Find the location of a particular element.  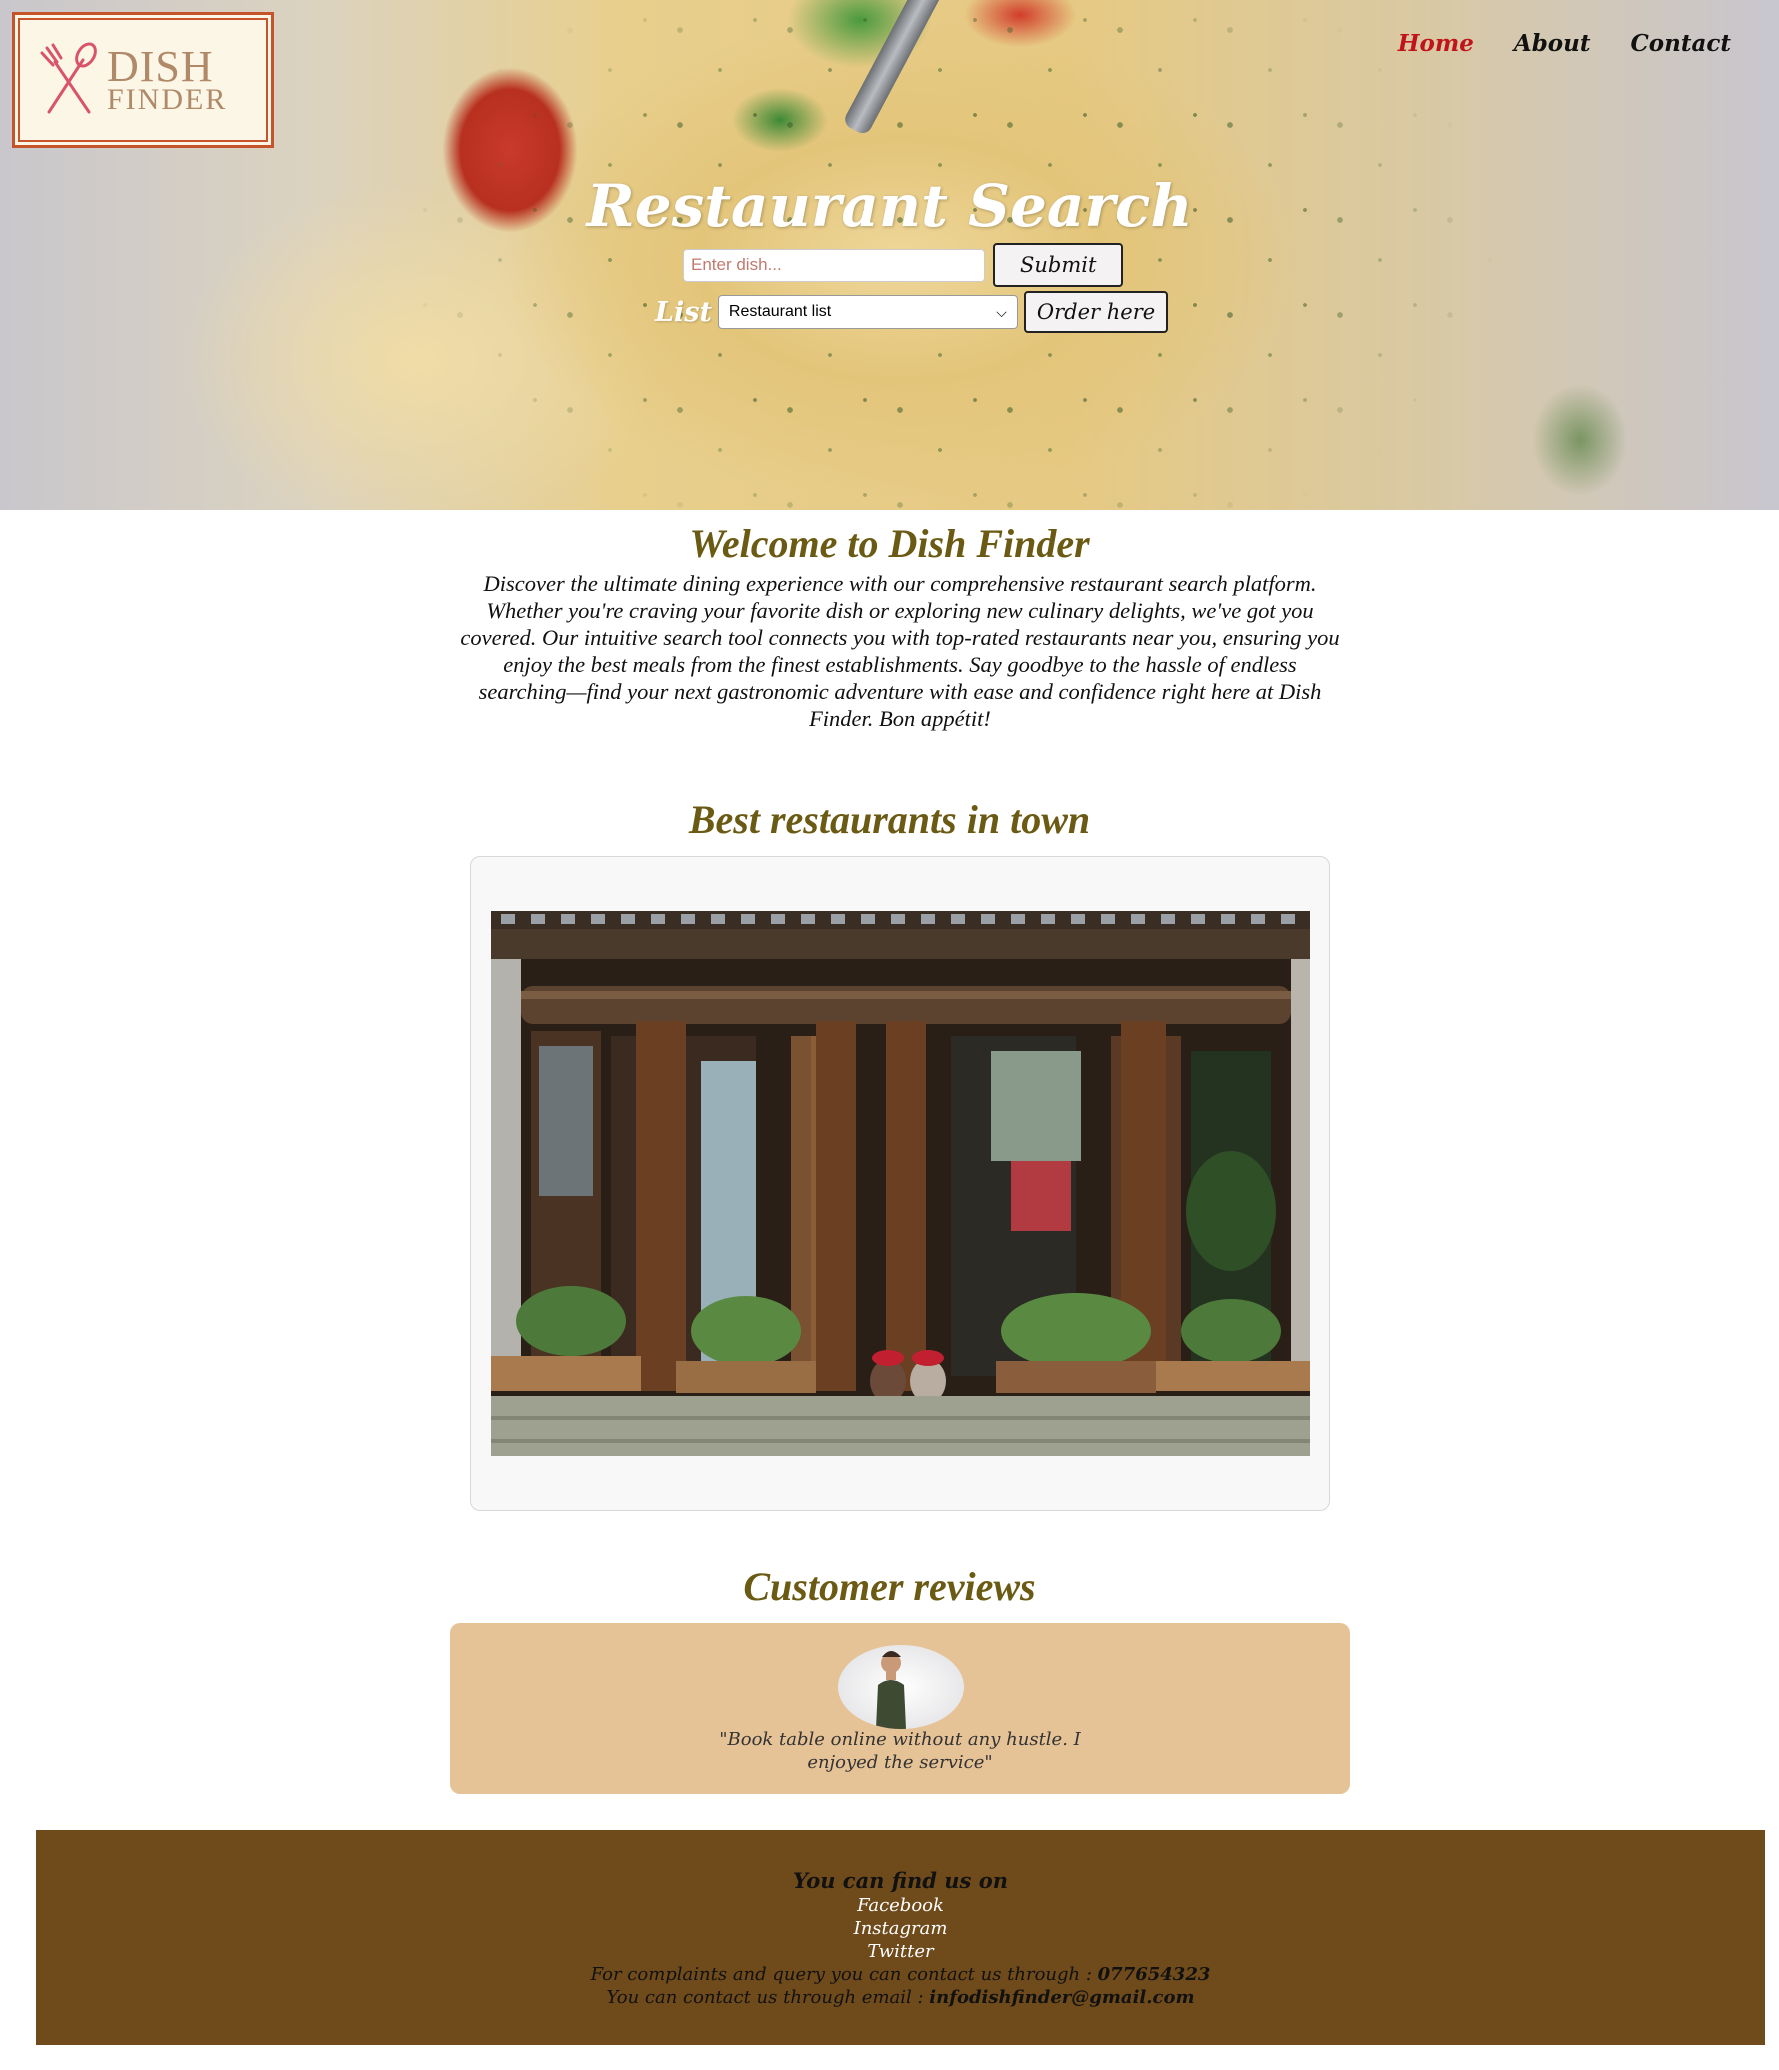

nav-about-link: About is located at coordinates (1552, 43).